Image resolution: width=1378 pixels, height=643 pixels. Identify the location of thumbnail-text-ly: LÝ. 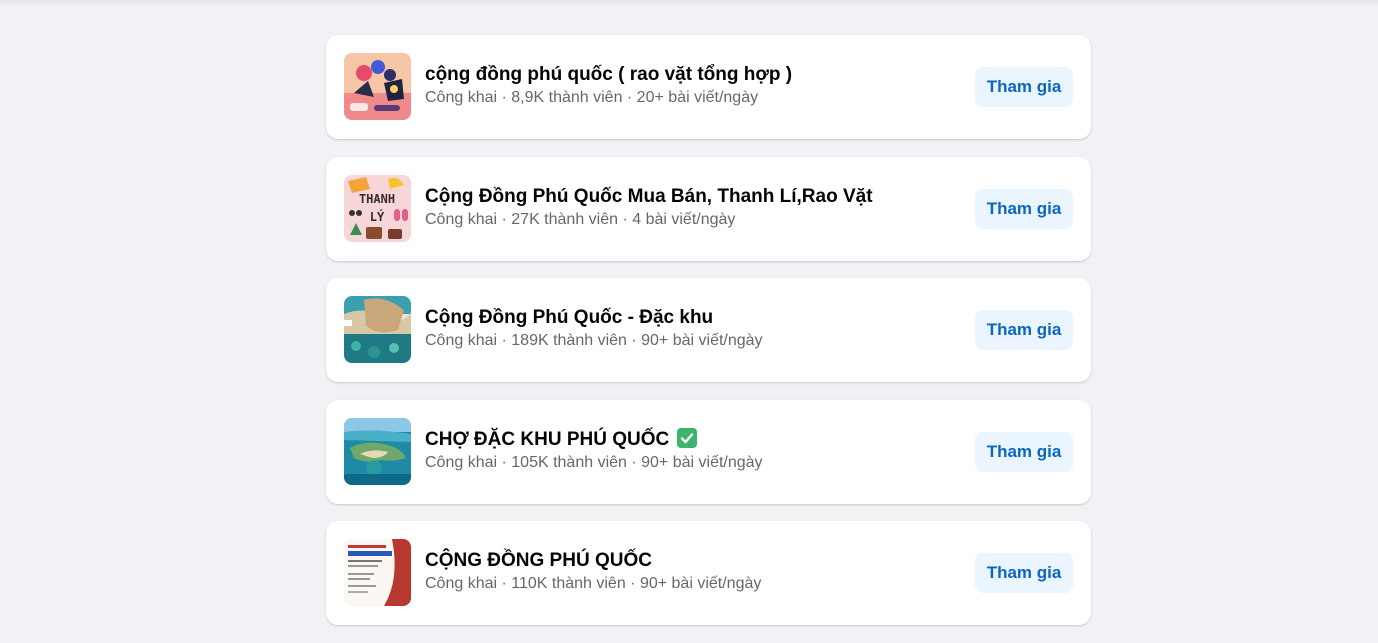
(377, 216).